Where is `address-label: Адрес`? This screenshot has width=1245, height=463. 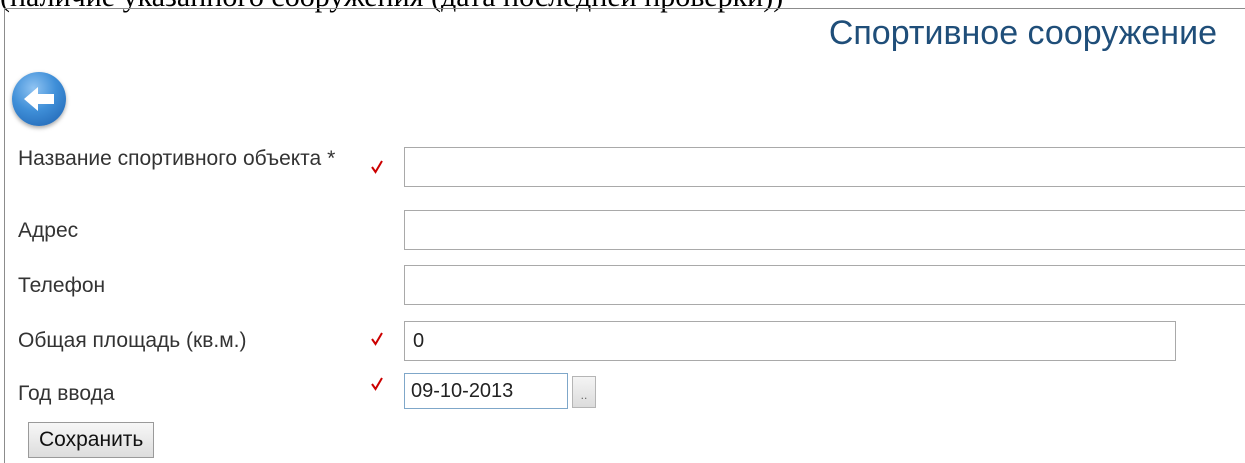 address-label: Адрес is located at coordinates (48, 230).